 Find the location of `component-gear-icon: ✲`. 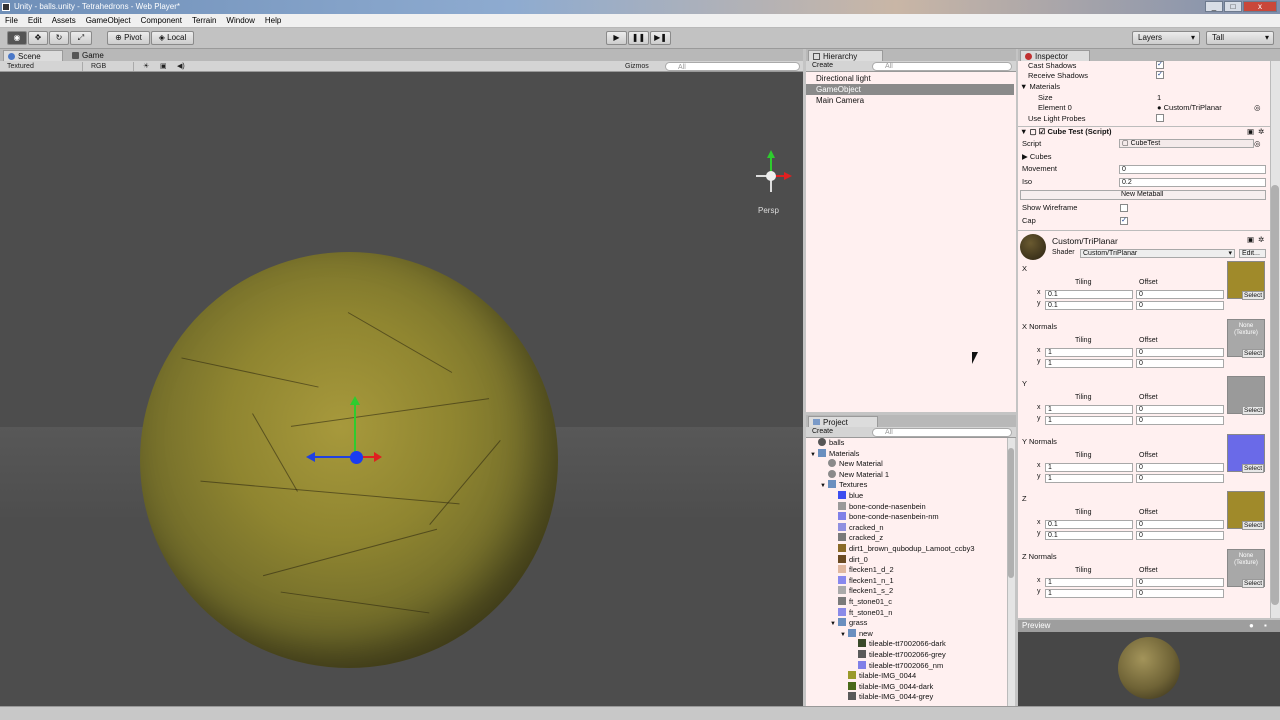

component-gear-icon: ✲ is located at coordinates (1261, 132).